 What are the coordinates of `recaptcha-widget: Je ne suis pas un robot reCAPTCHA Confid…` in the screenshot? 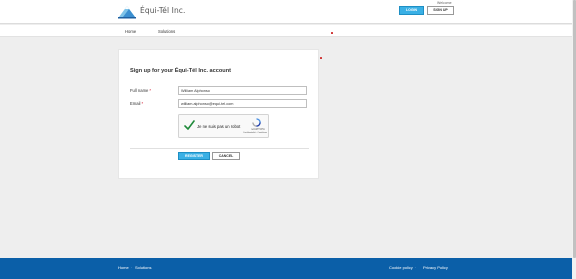 It's located at (223, 126).